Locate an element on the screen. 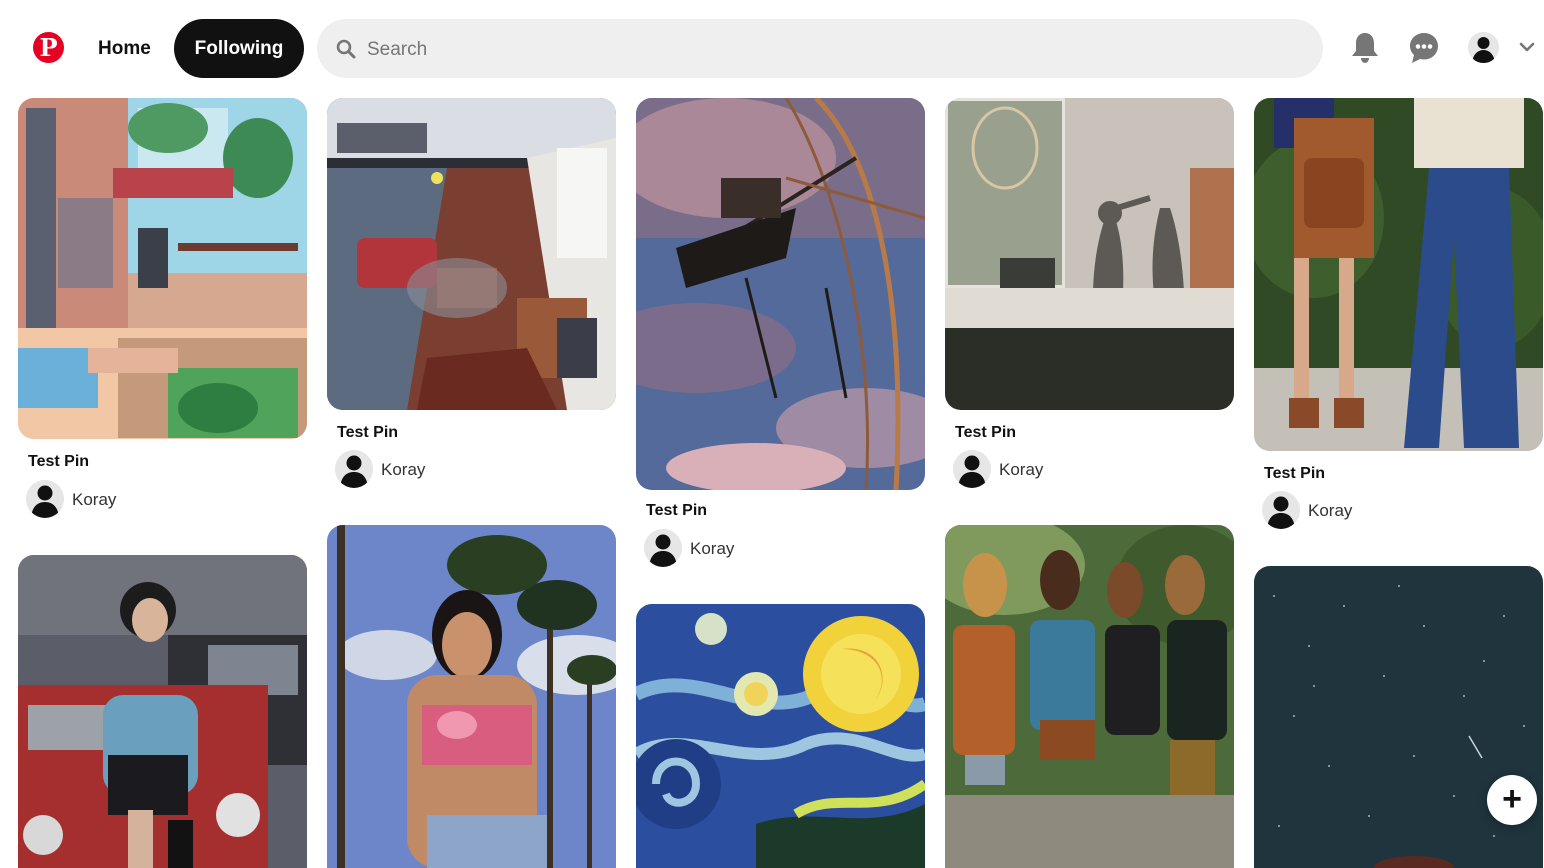 The image size is (1544, 868). pin-image-loft-illustration is located at coordinates (471, 254).